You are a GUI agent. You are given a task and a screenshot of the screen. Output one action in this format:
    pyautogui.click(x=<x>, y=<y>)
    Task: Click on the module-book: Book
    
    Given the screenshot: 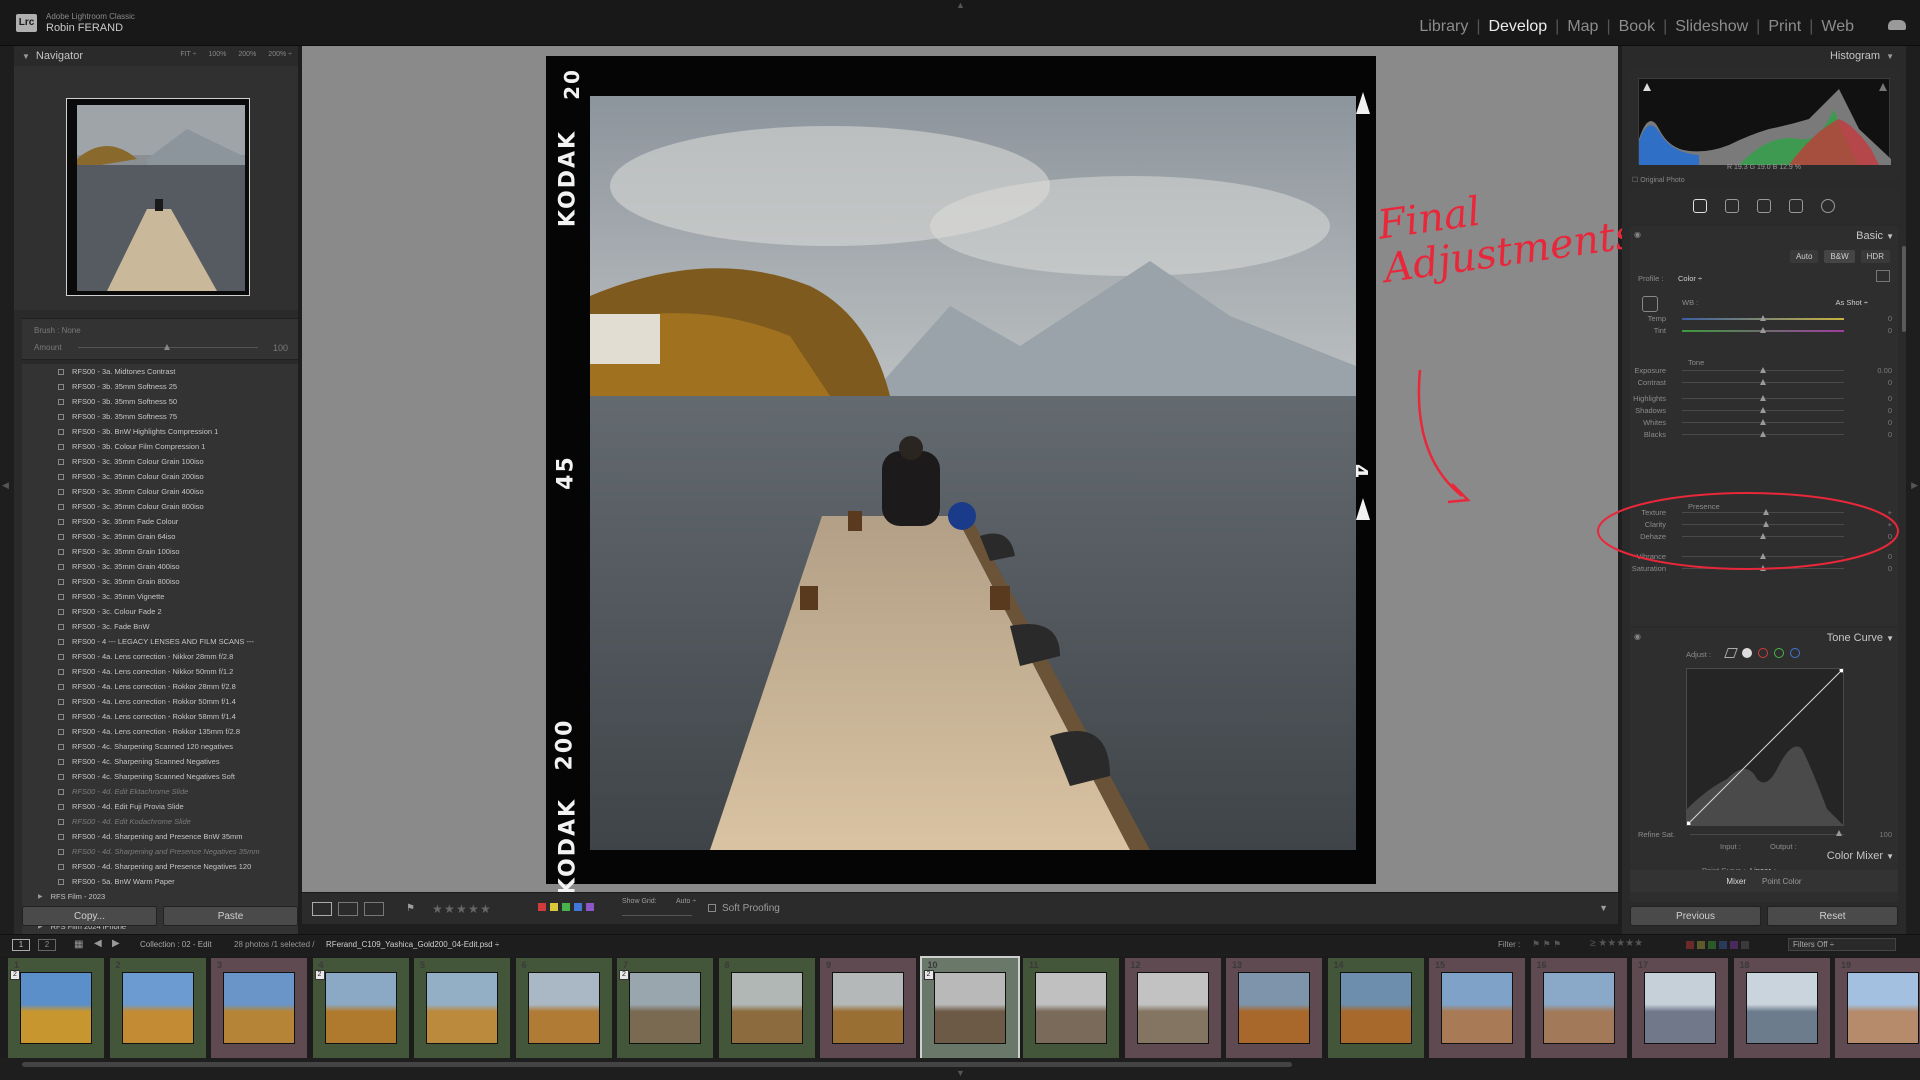 What is the action you would take?
    pyautogui.click(x=1637, y=27)
    